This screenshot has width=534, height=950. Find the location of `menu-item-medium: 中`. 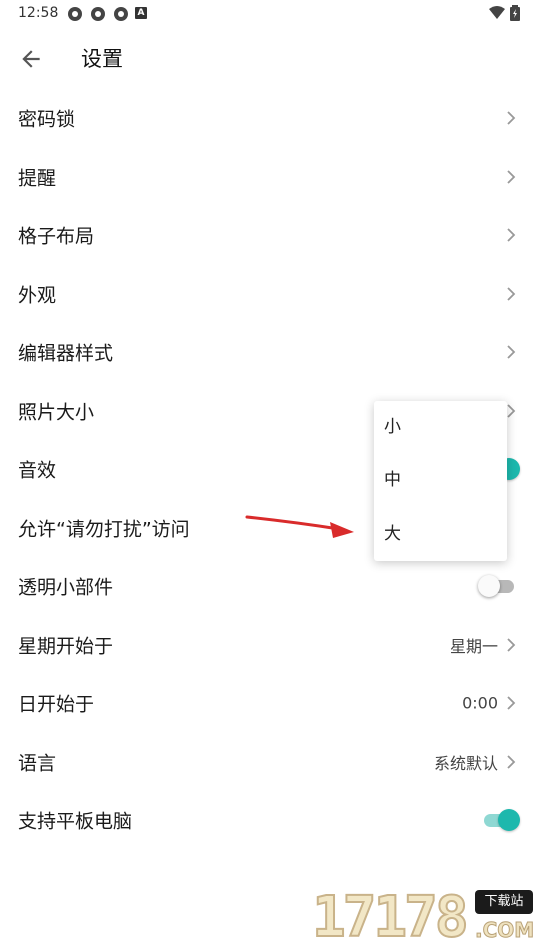

menu-item-medium: 中 is located at coordinates (440, 480).